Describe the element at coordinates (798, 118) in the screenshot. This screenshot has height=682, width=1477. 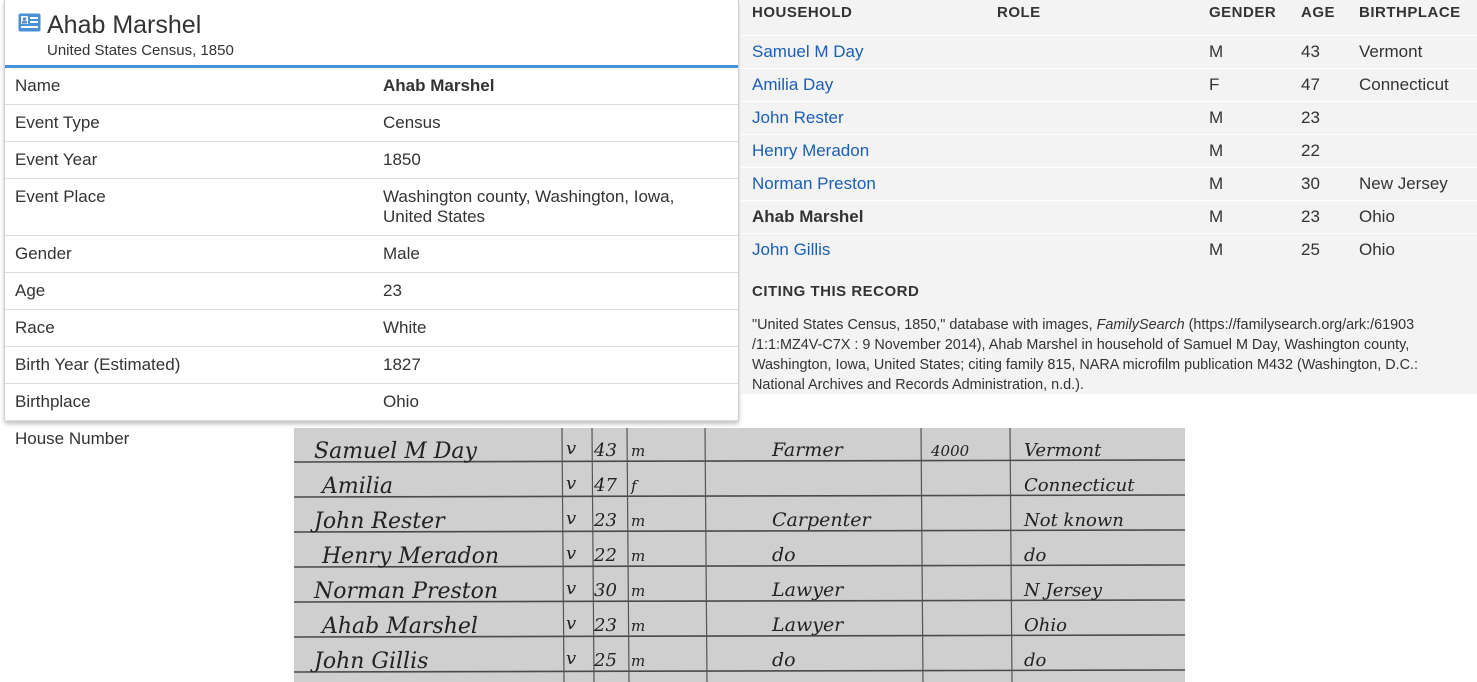
I see `household-member-link: John Rester` at that location.